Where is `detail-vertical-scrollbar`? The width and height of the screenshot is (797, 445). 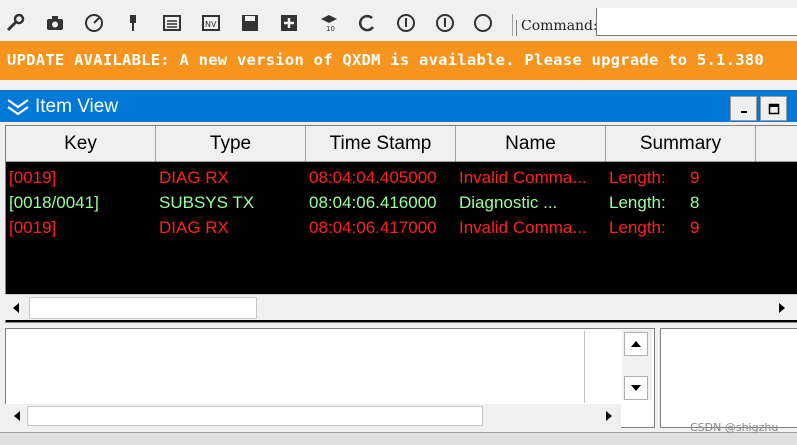 detail-vertical-scrollbar is located at coordinates (637, 365).